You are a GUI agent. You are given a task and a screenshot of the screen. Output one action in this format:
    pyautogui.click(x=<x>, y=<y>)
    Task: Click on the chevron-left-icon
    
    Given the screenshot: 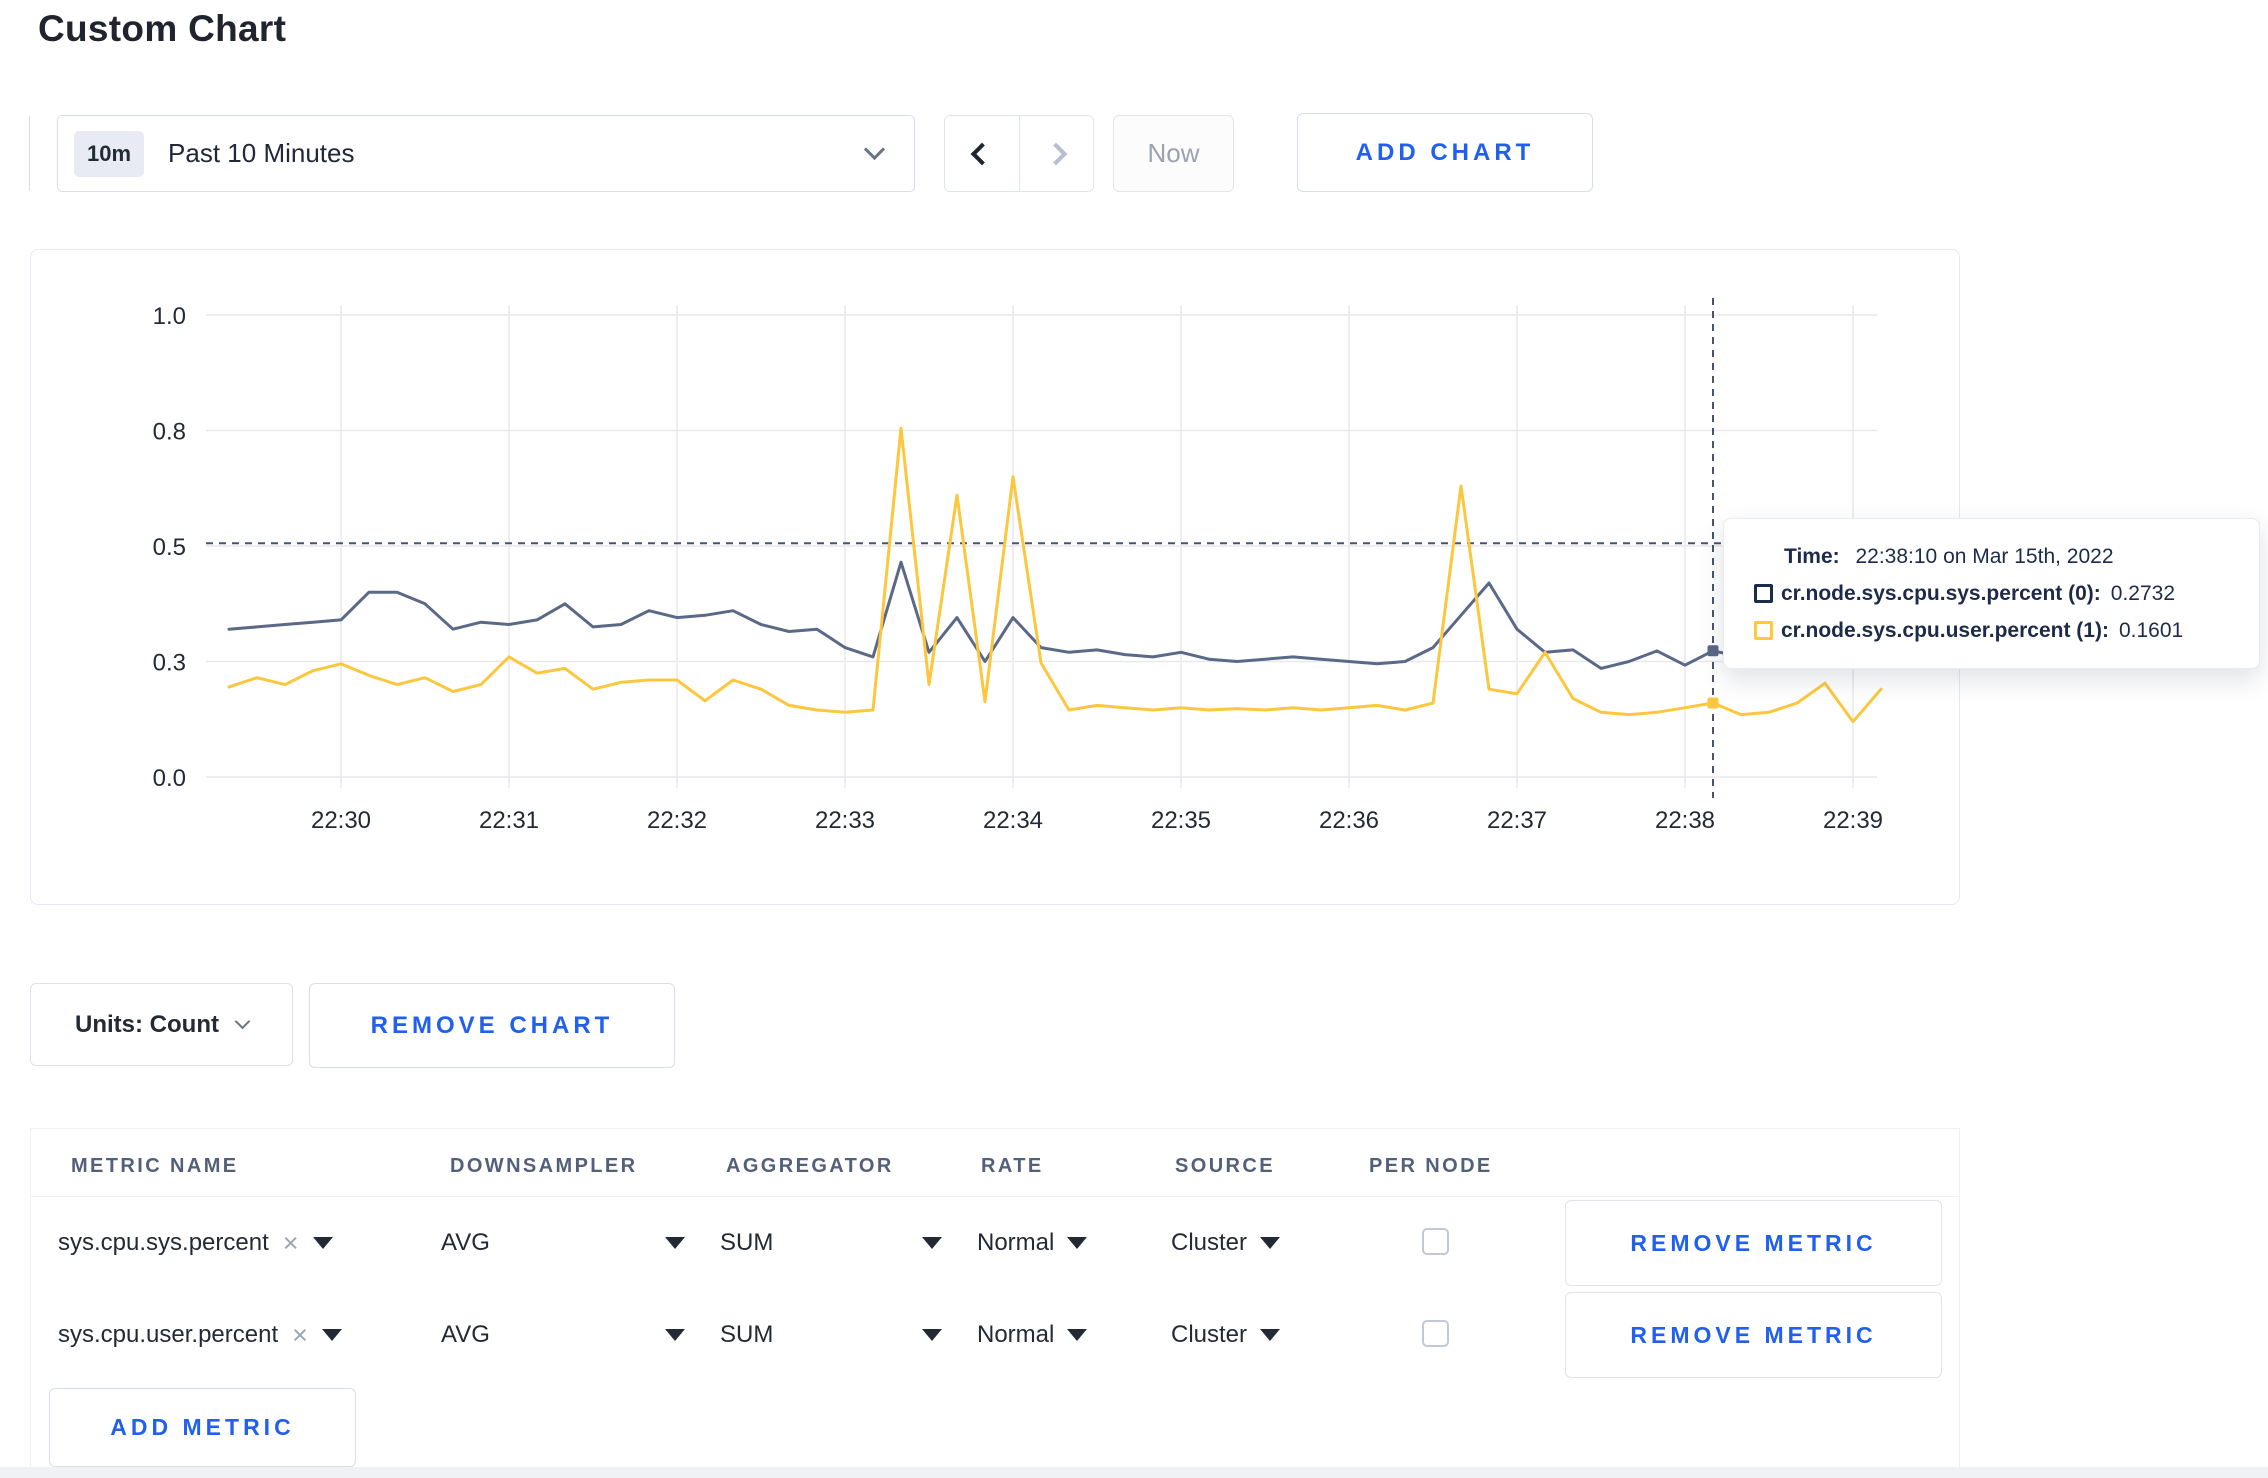 What is the action you would take?
    pyautogui.click(x=982, y=153)
    